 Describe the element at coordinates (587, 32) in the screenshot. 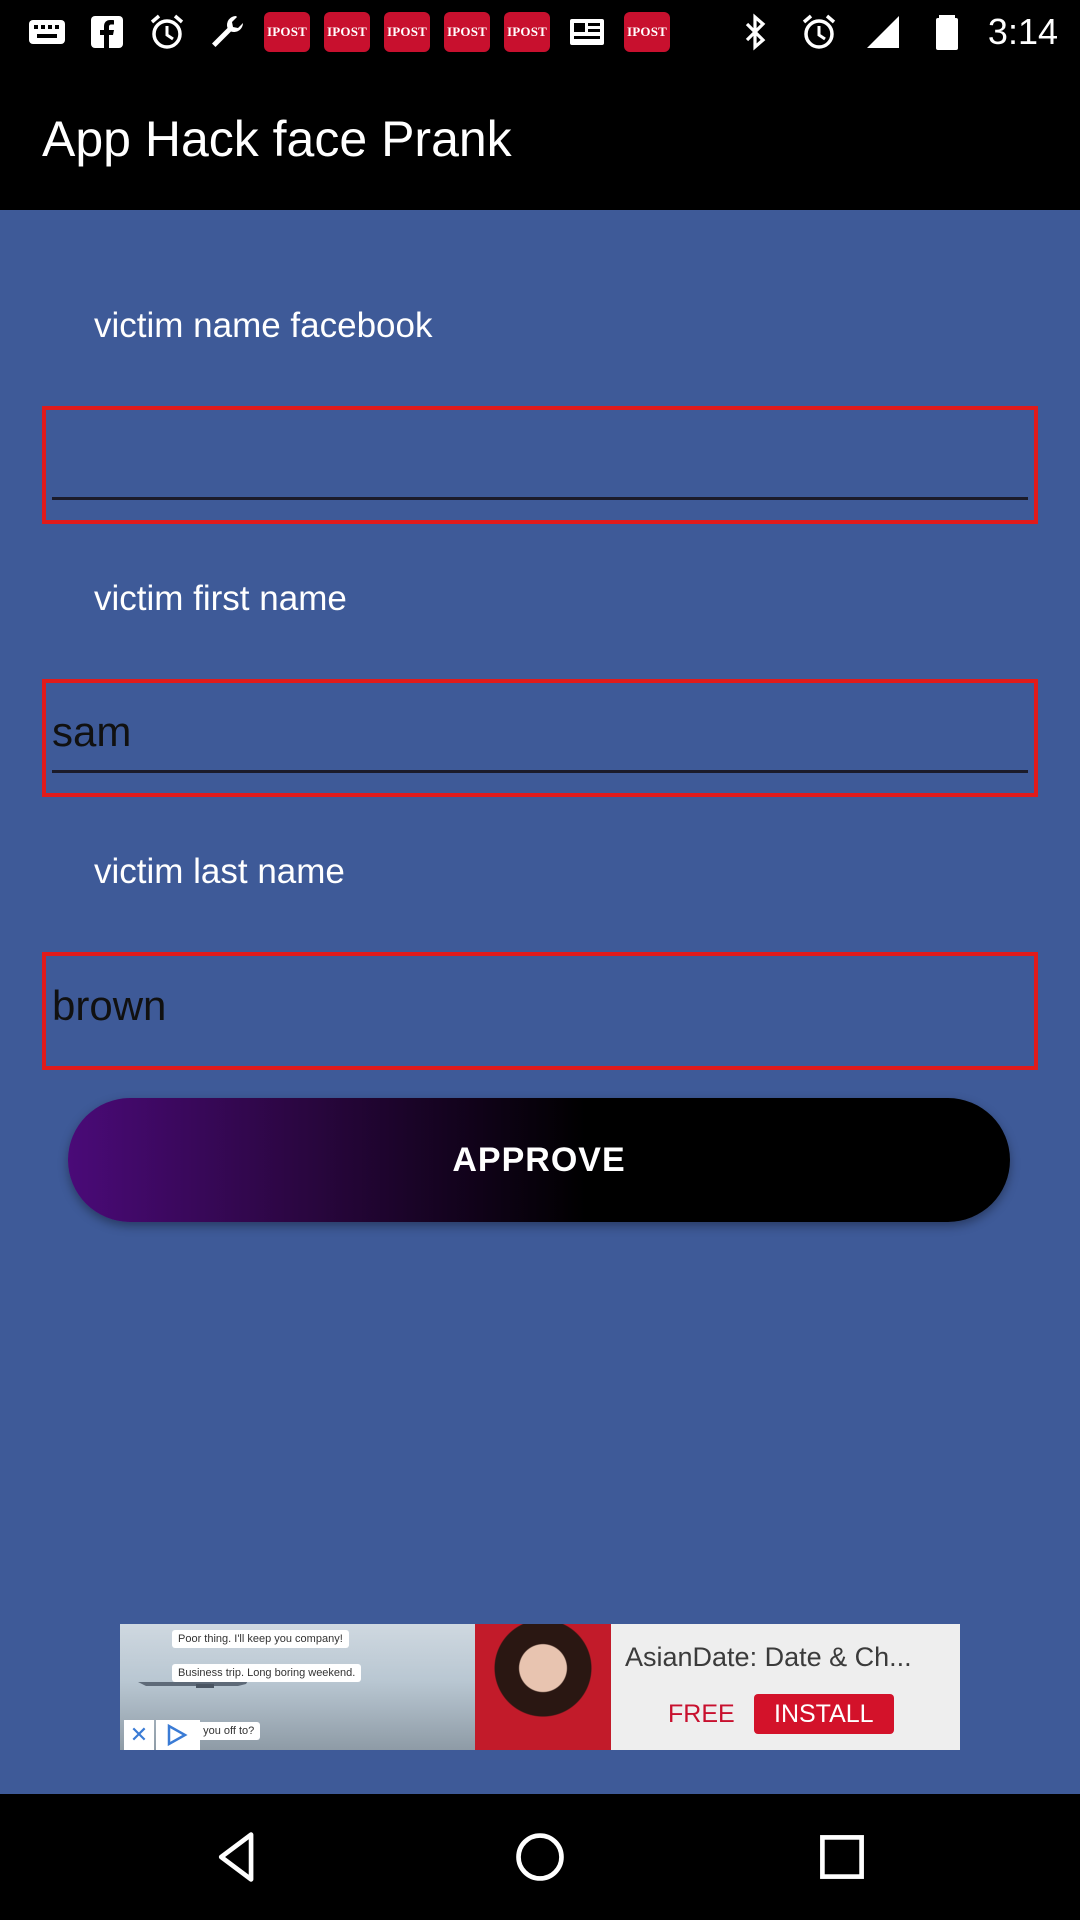

I see `news-icon` at that location.